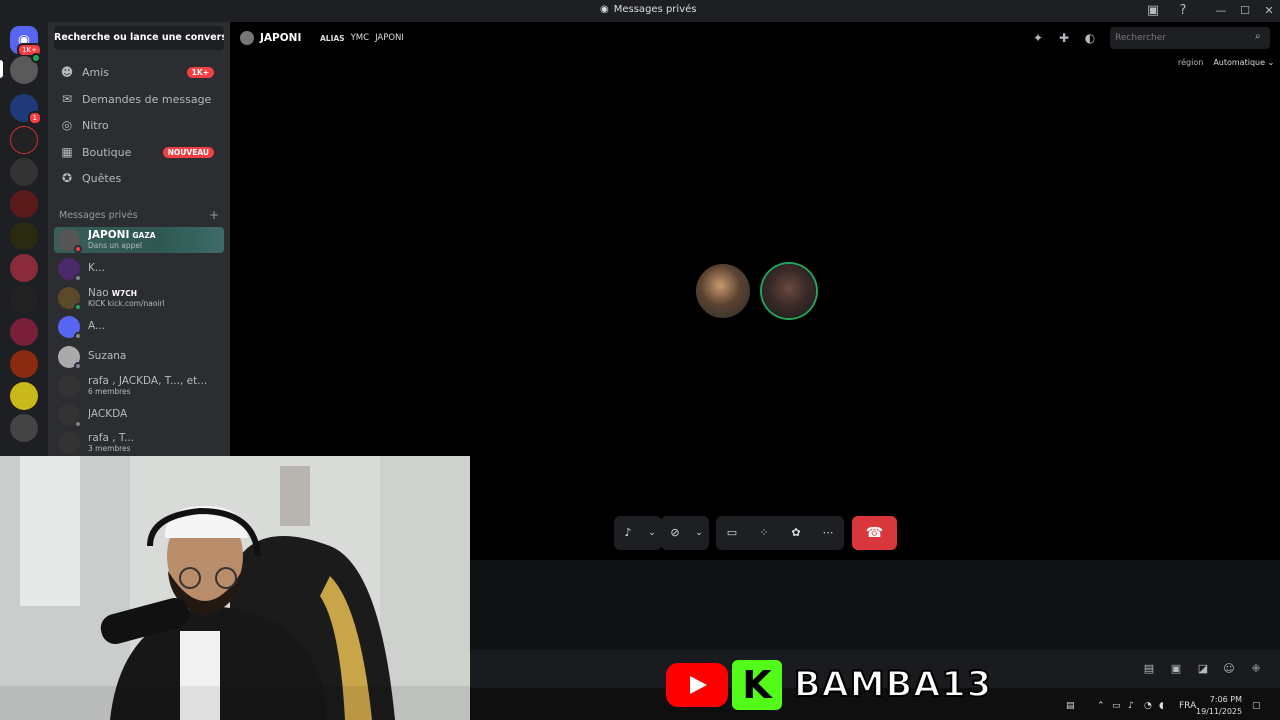 This screenshot has height=720, width=1280. I want to click on pin-icon: ✦, so click(1038, 38).